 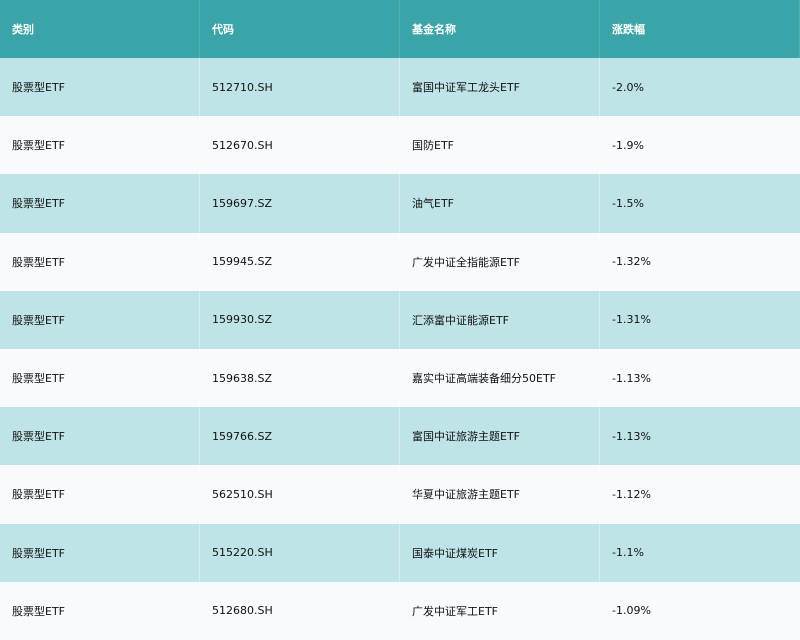 What do you see at coordinates (631, 262) in the screenshot?
I see `cell-change: -1.32%` at bounding box center [631, 262].